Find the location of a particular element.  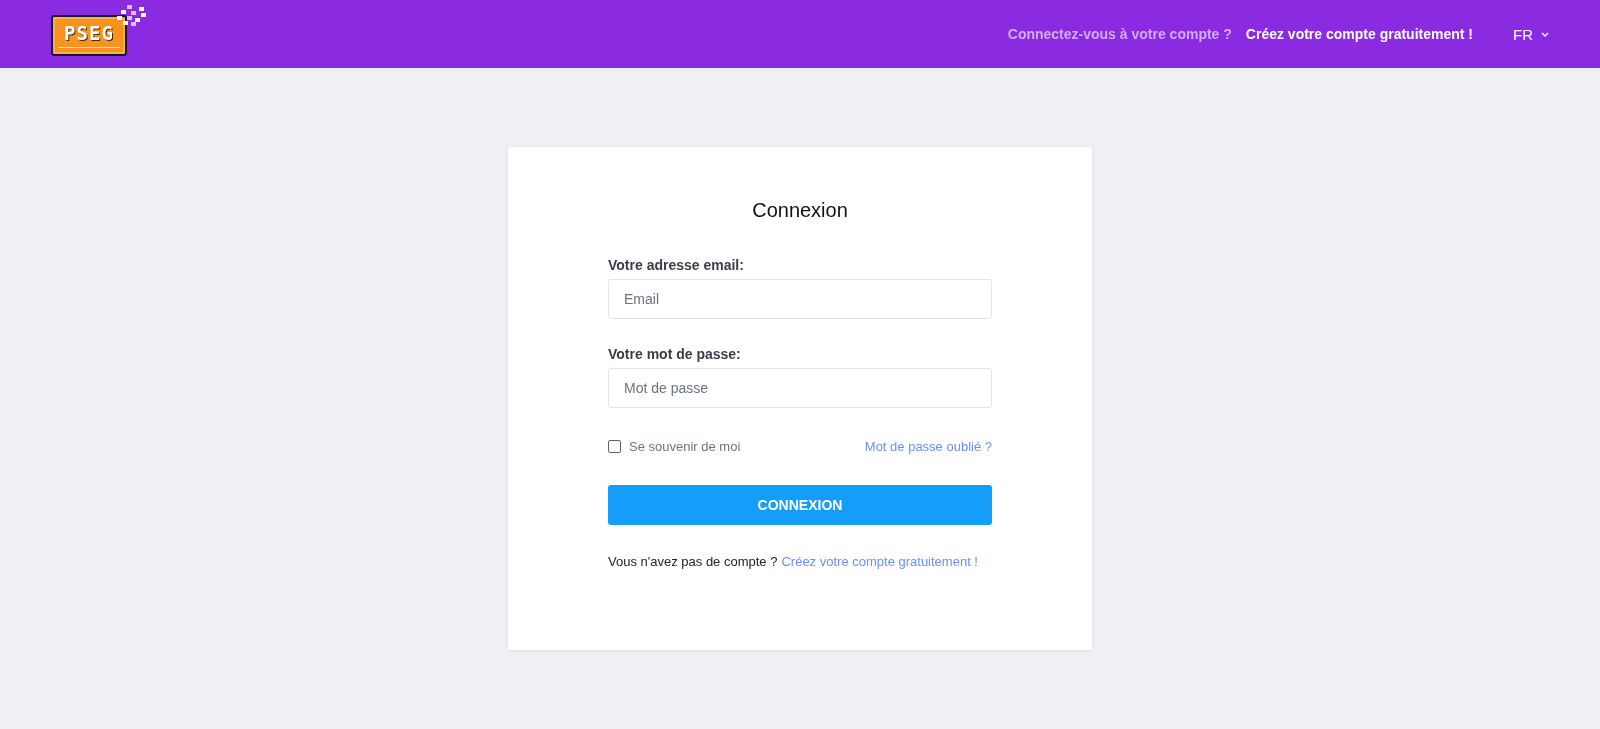

language-selector: FR is located at coordinates (1531, 34).